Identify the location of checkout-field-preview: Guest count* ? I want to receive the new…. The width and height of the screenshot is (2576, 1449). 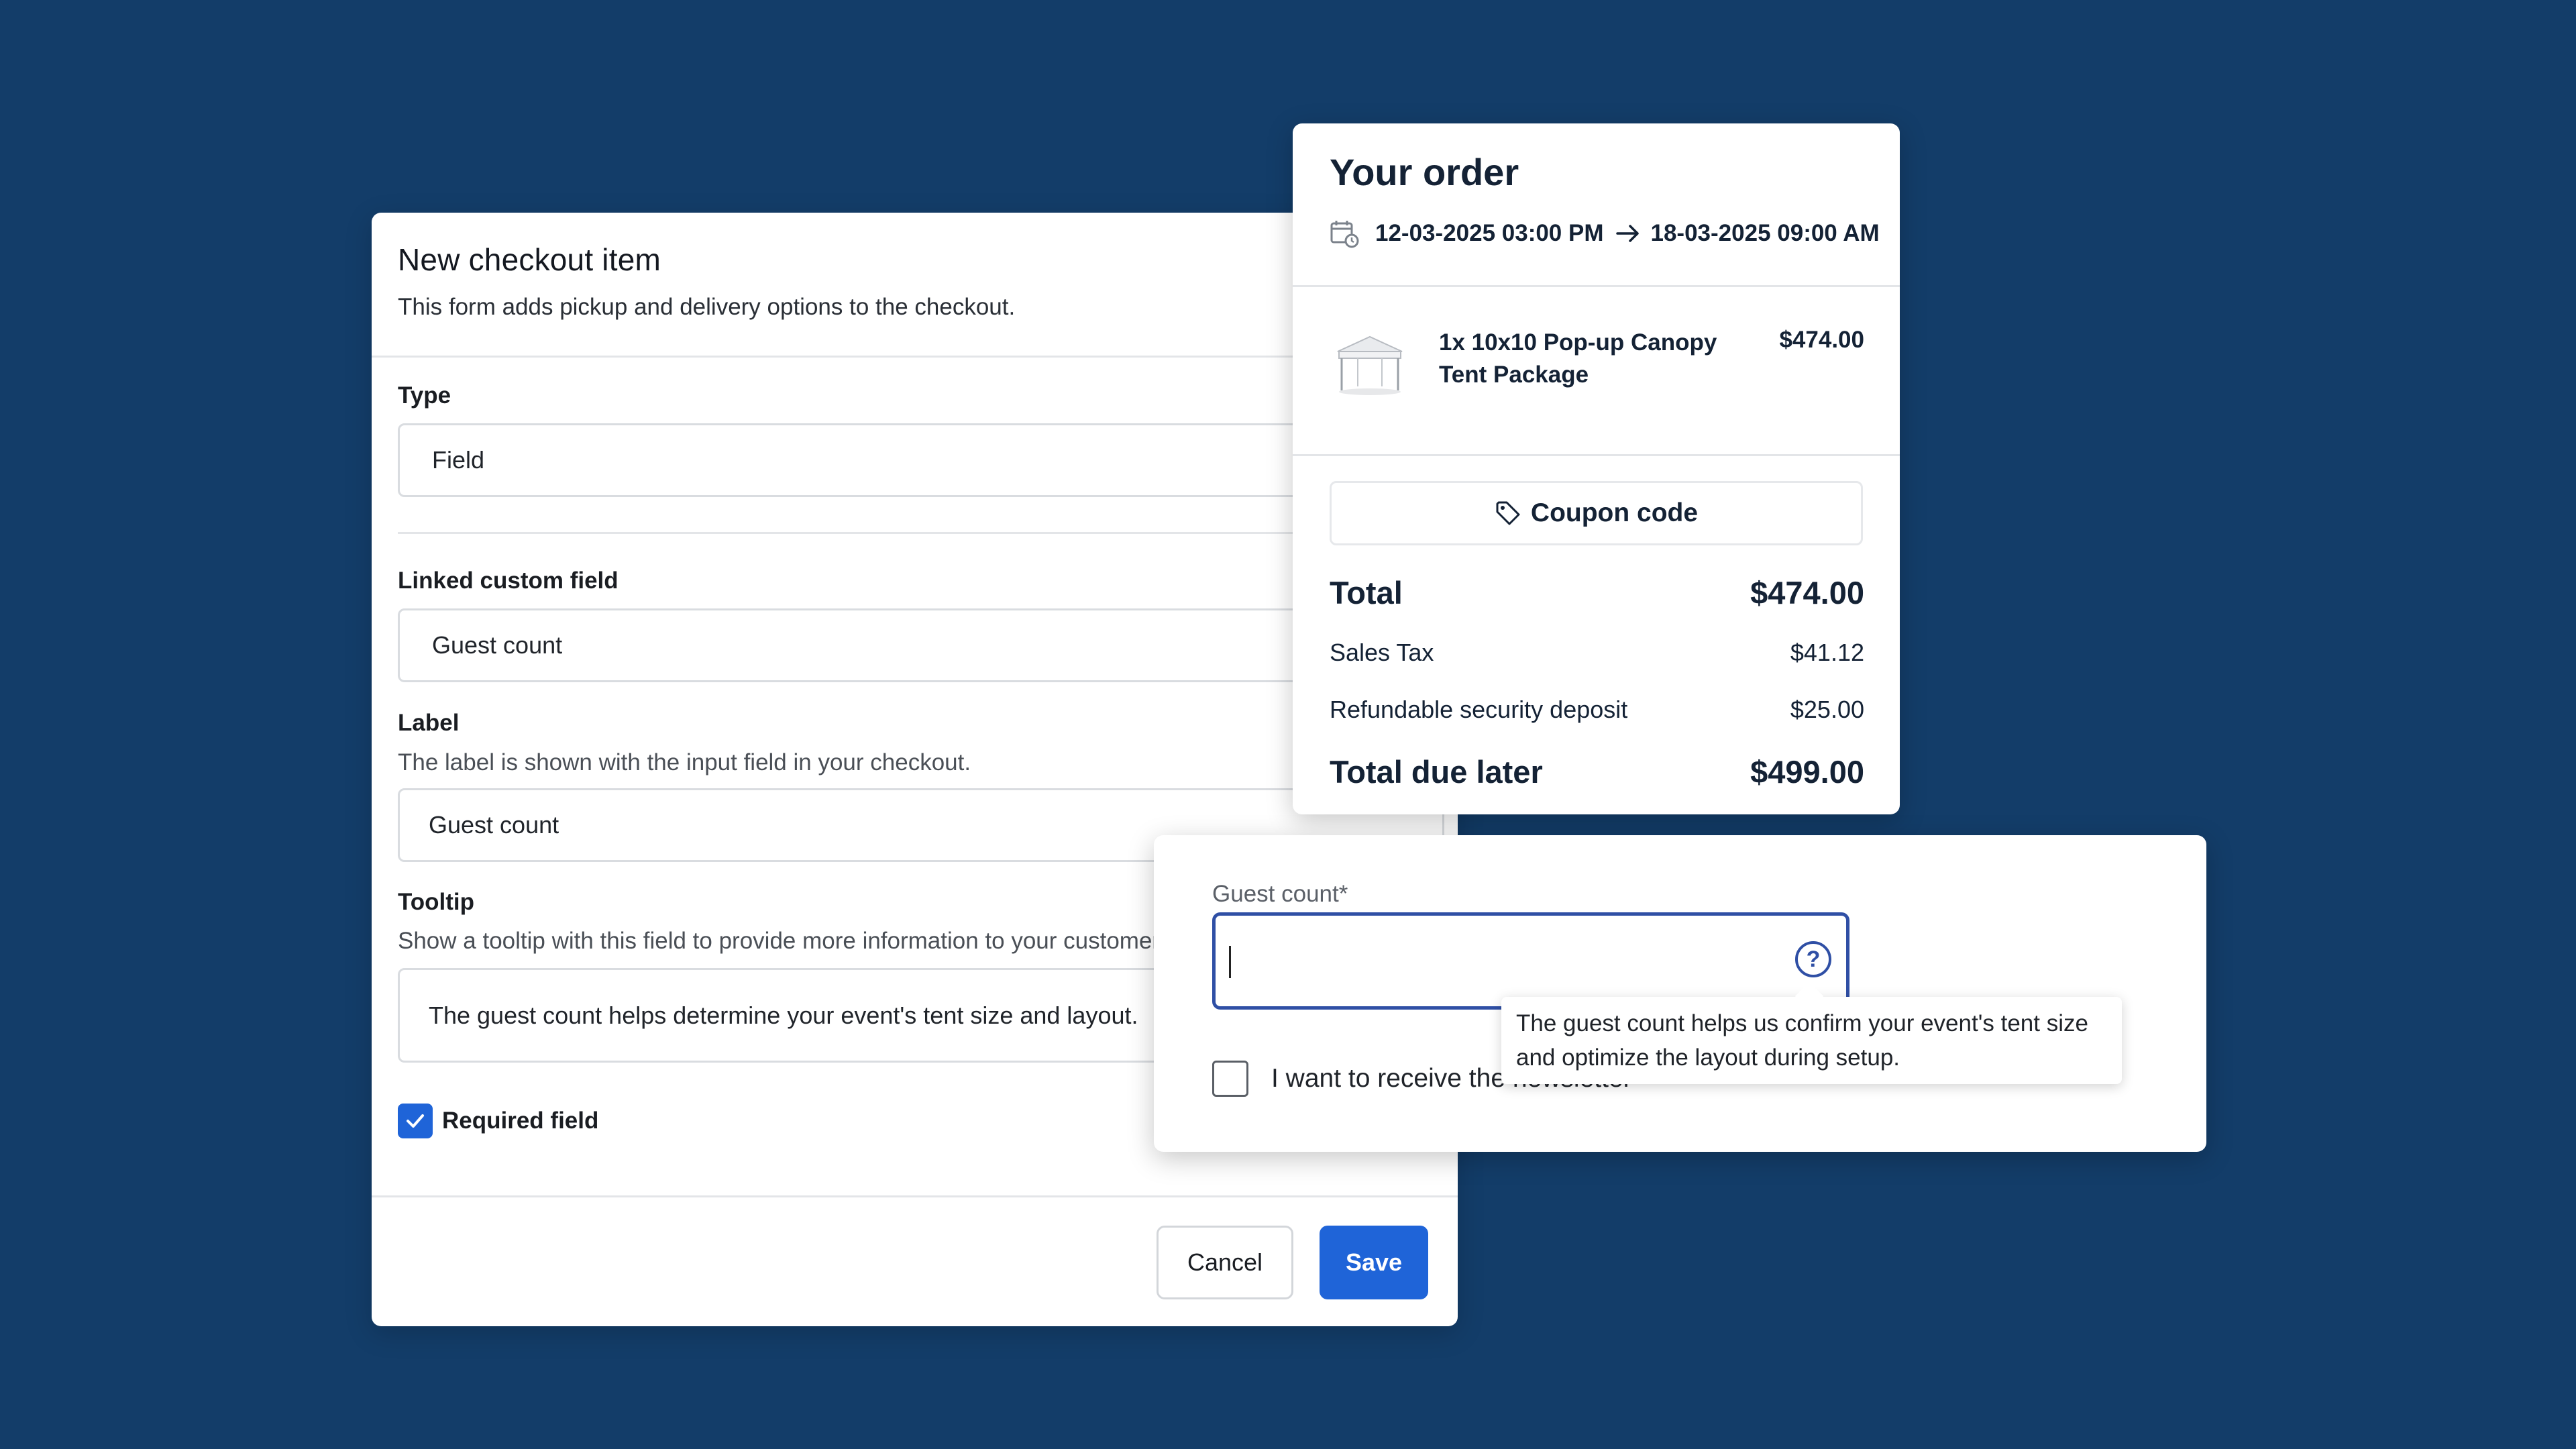
(1680, 993).